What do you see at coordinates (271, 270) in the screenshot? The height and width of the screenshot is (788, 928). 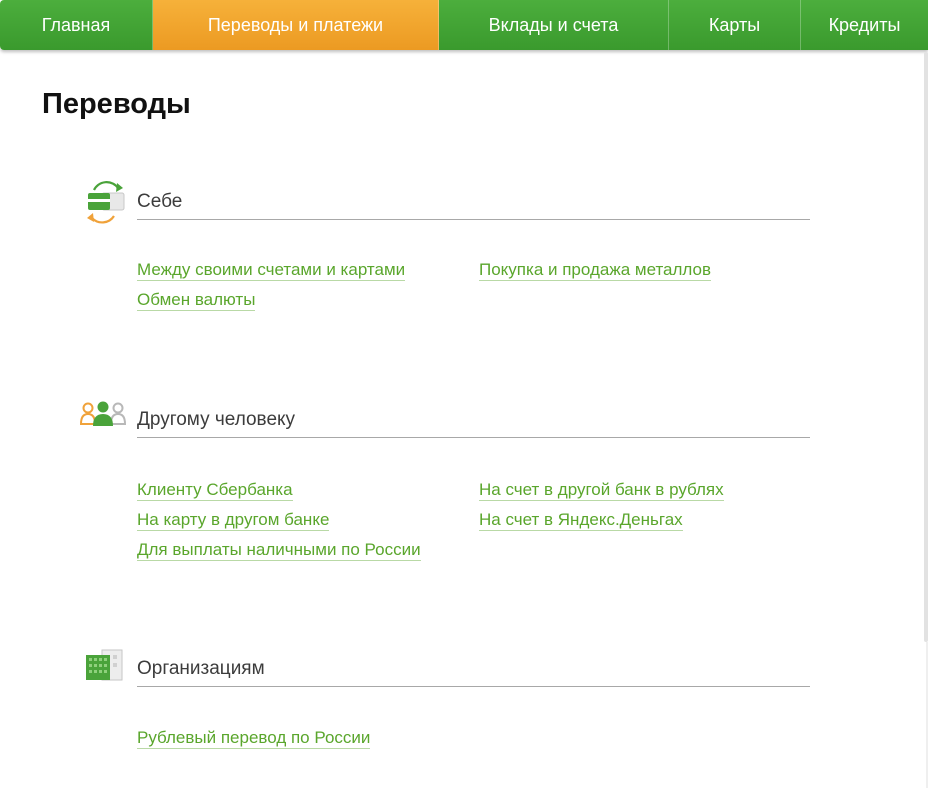 I see `link-between-own-accounts: Между своими счетами и картами` at bounding box center [271, 270].